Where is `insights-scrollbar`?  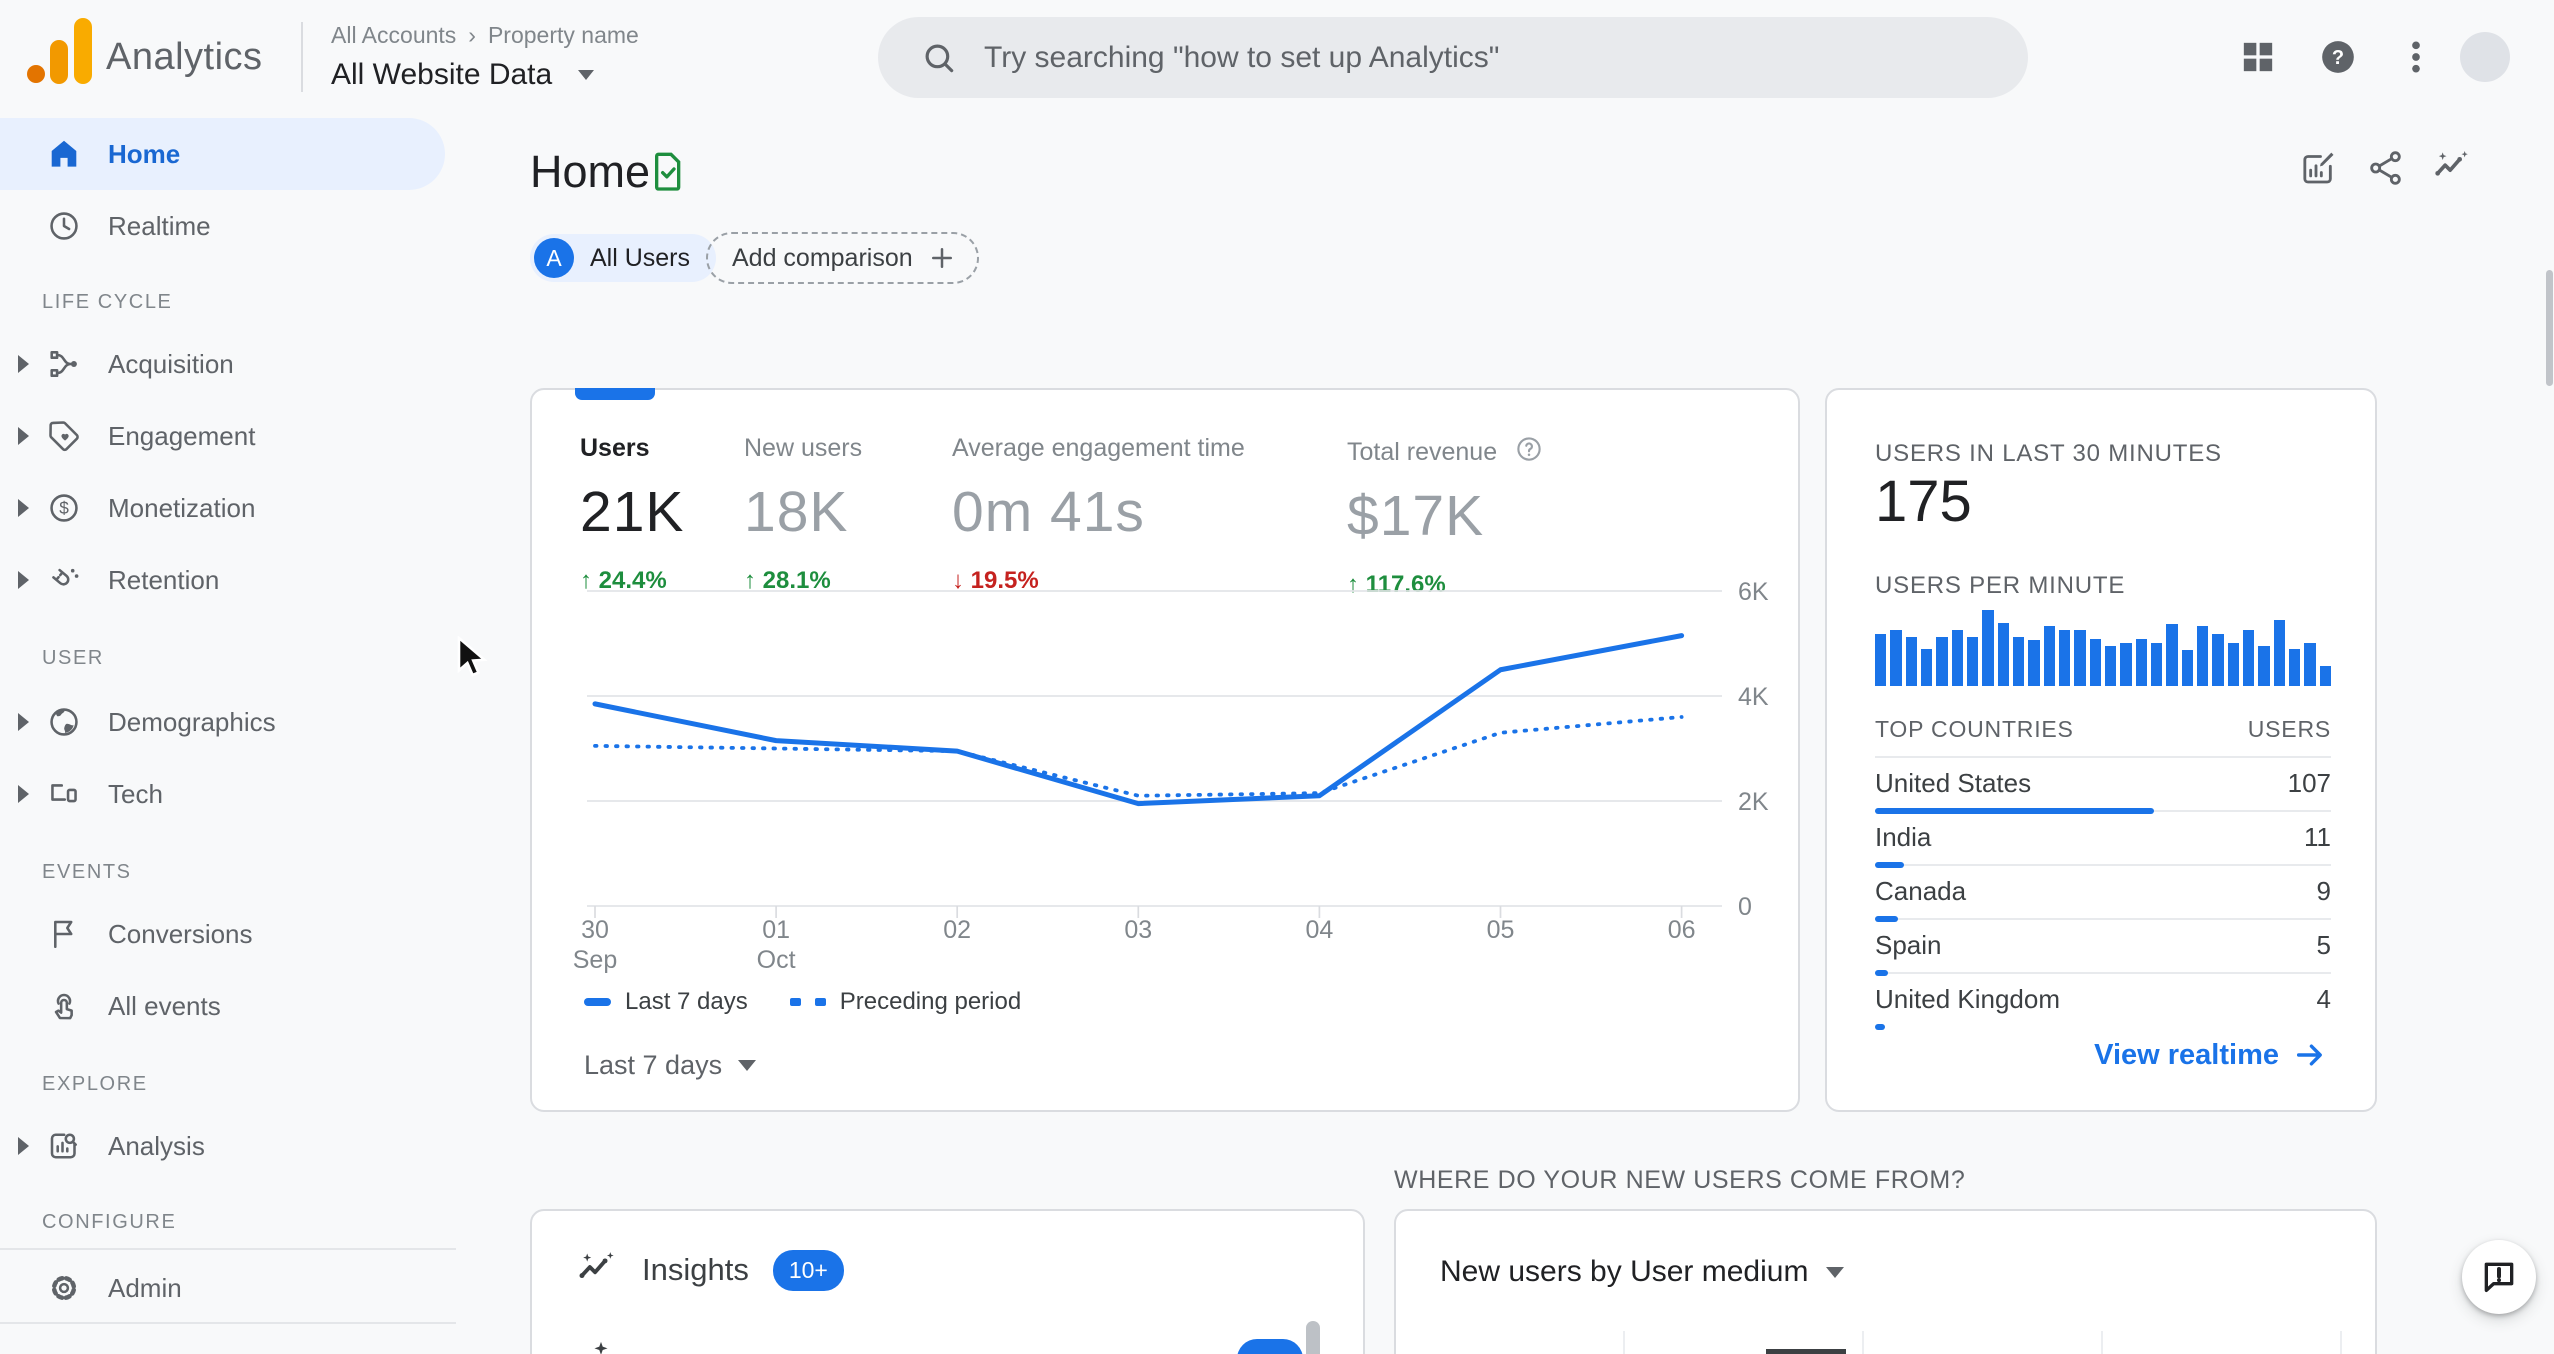
insights-scrollbar is located at coordinates (1313, 1337).